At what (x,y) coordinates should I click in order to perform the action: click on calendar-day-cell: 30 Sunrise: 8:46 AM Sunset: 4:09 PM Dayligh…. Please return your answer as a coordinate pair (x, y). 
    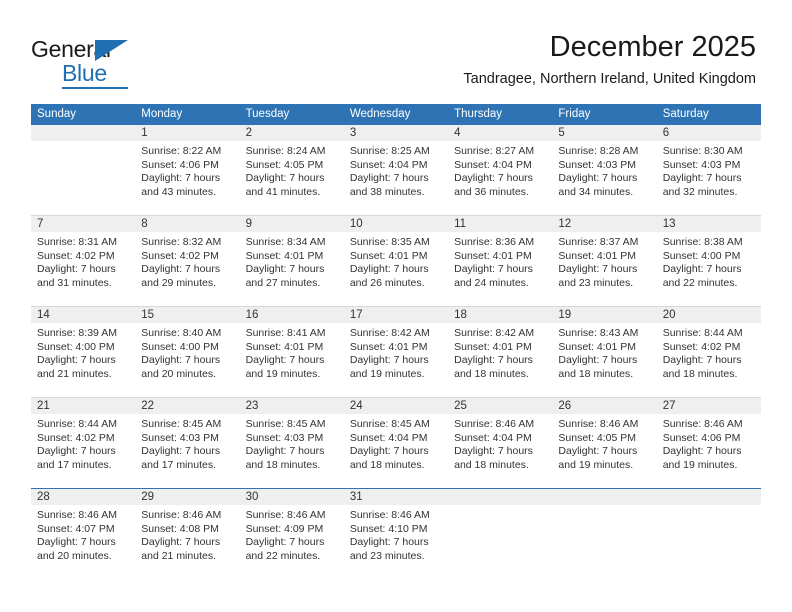
    Looking at the image, I should click on (292, 529).